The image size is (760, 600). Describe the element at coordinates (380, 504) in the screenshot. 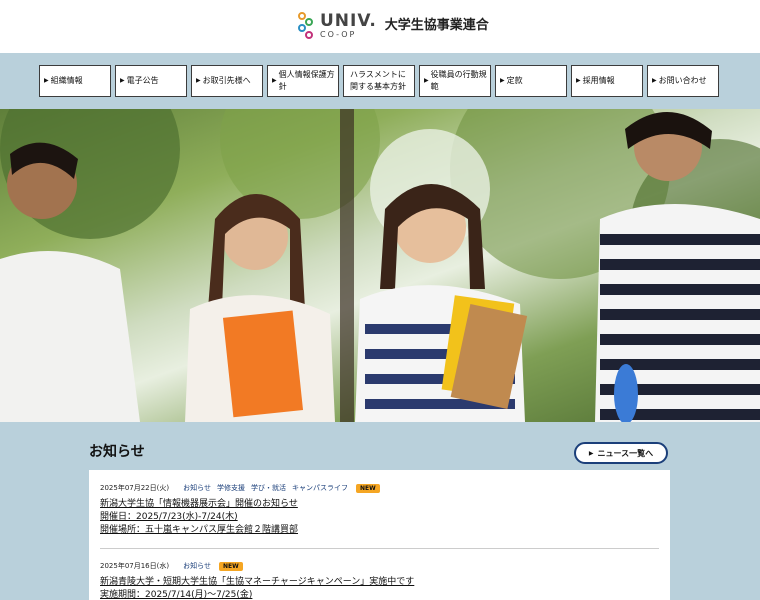

I see `news-item-link: 新潟大学生協「情報機器展示会」開催のお知らせ` at that location.